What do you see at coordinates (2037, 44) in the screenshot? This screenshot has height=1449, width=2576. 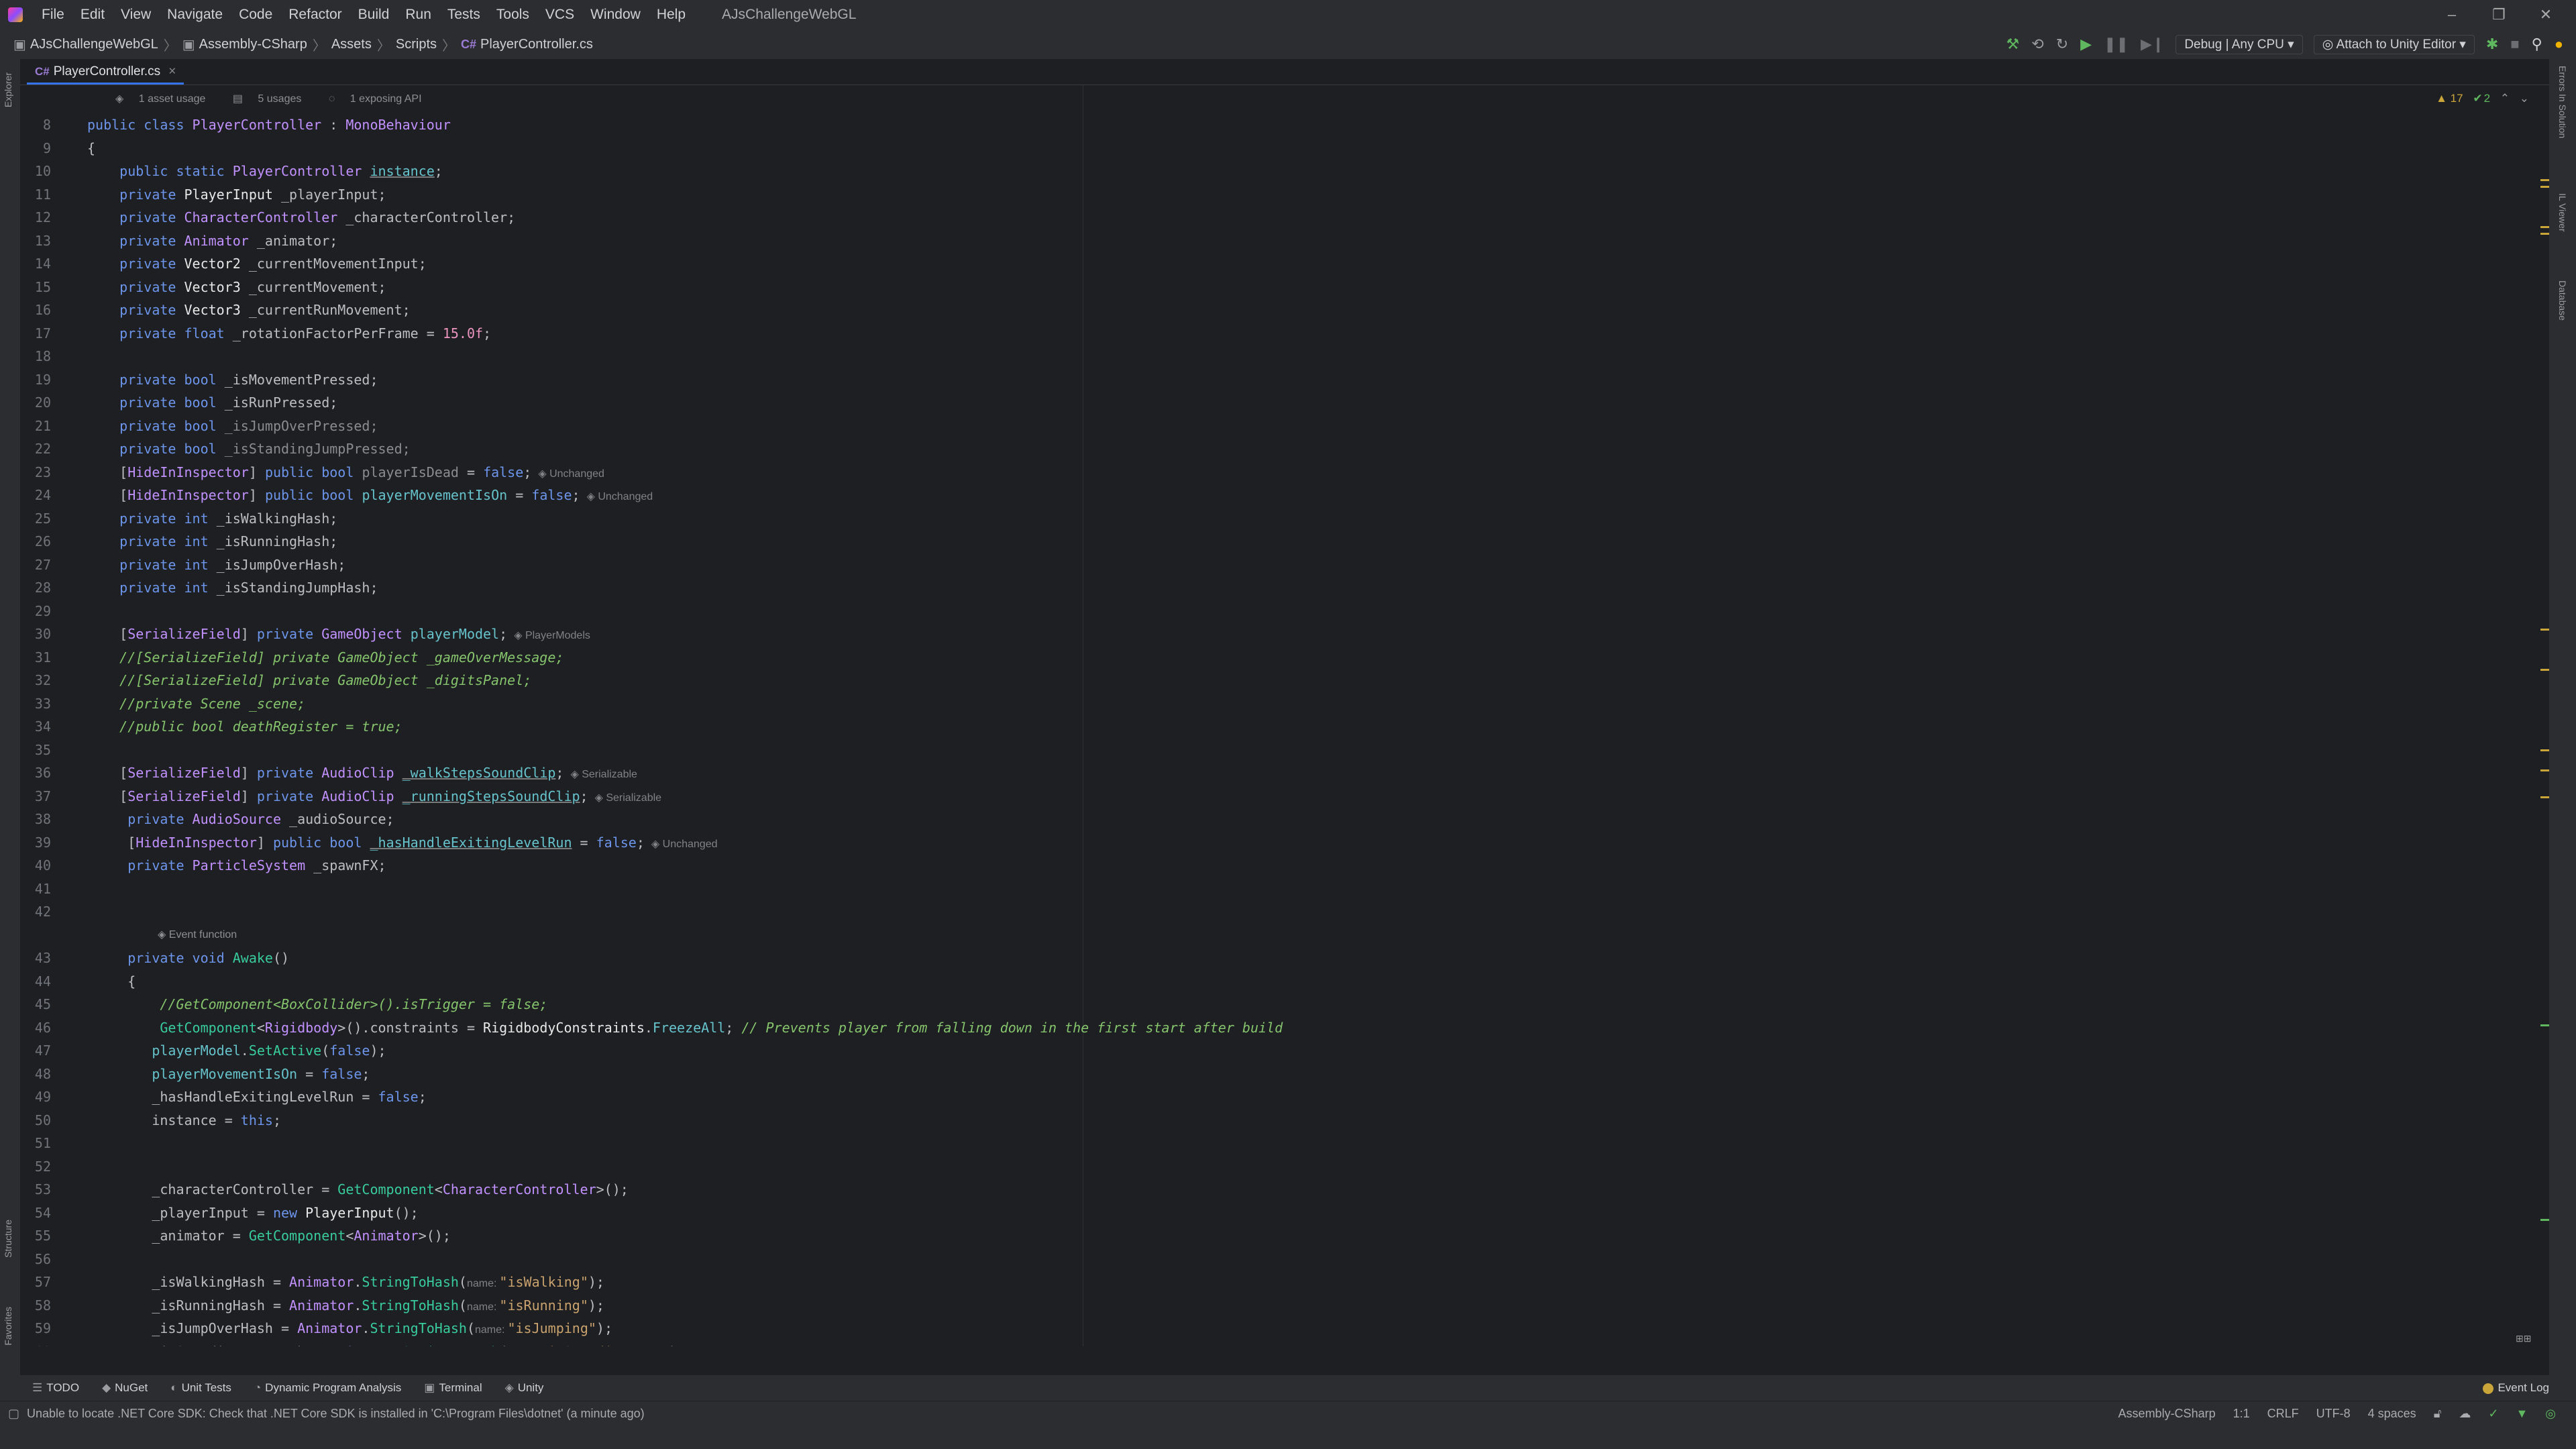 I see `rebuild-icon: ⟲` at bounding box center [2037, 44].